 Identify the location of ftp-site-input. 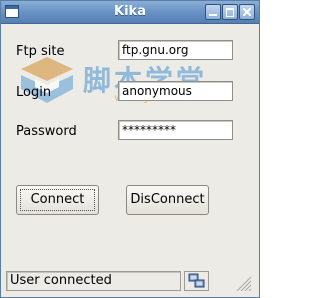
(175, 50).